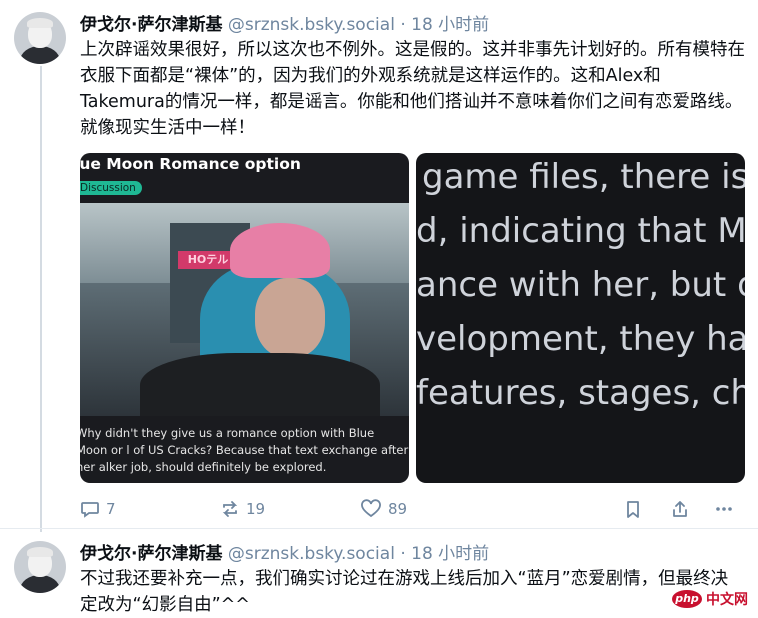  I want to click on discussion-tag: Discussion, so click(111, 188).